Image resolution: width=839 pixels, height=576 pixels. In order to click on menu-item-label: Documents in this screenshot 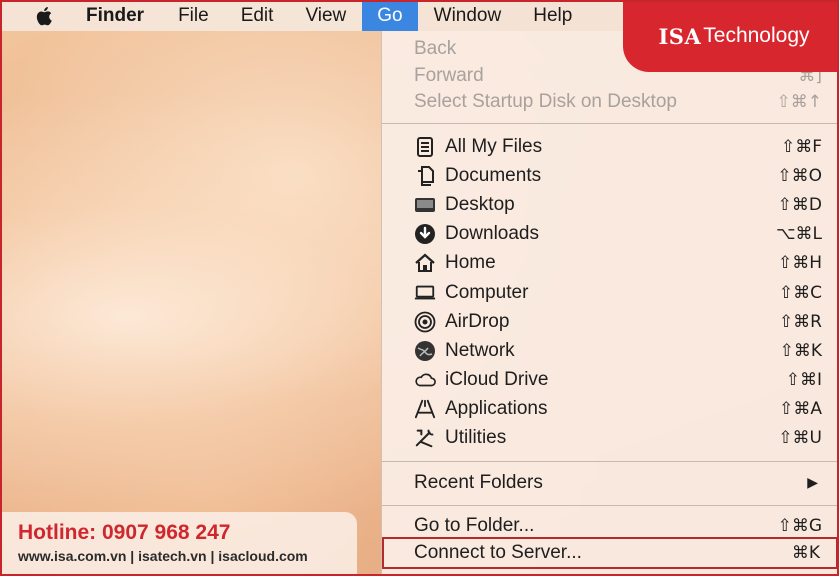, I will do `click(493, 175)`.